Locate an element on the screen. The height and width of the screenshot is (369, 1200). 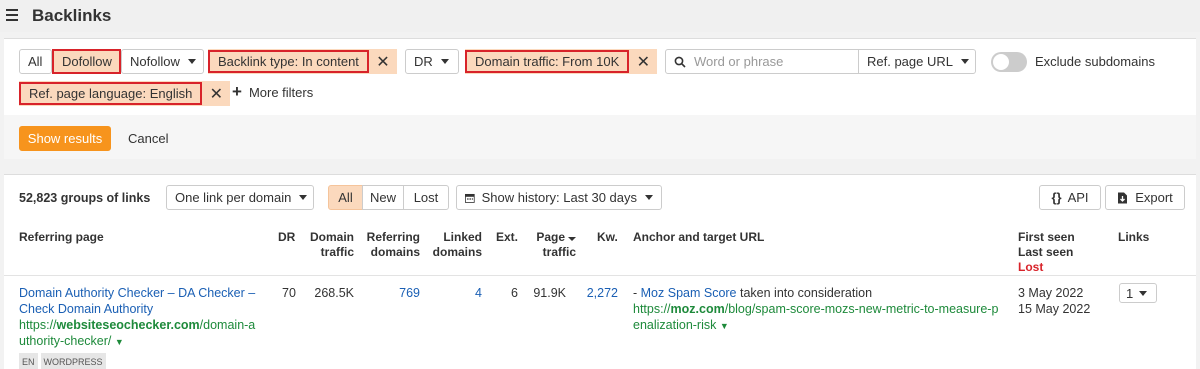
col-keywords: Kw. is located at coordinates (607, 237).